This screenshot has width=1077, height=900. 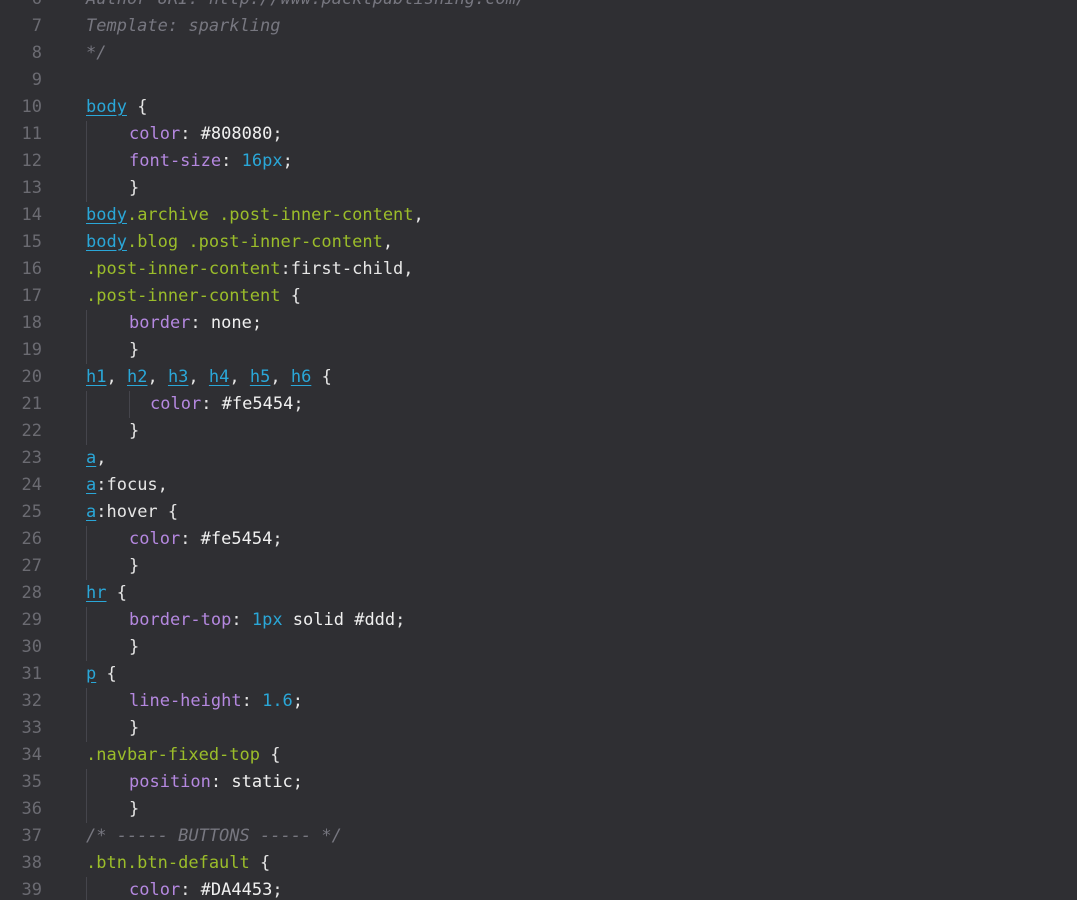 I want to click on code-line: 8 */, so click(x=538, y=53).